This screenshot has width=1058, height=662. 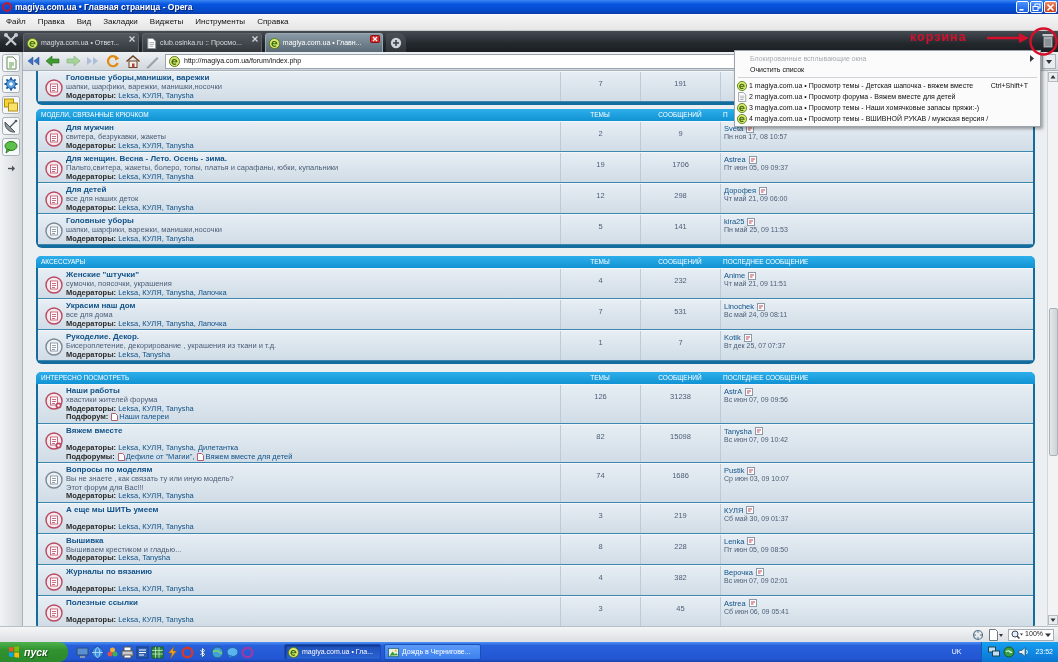 I want to click on menu-item: Инструменты, so click(x=220, y=22).